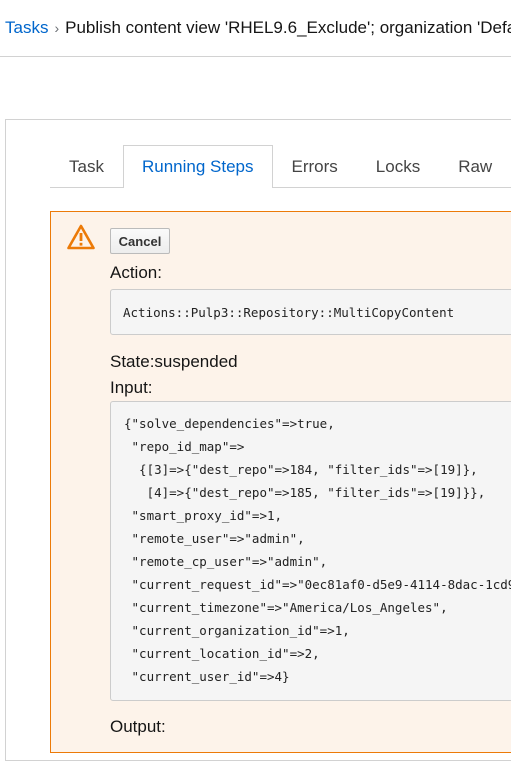 This screenshot has width=511, height=761. I want to click on input-line: "current_user_id"=>4}, so click(207, 676).